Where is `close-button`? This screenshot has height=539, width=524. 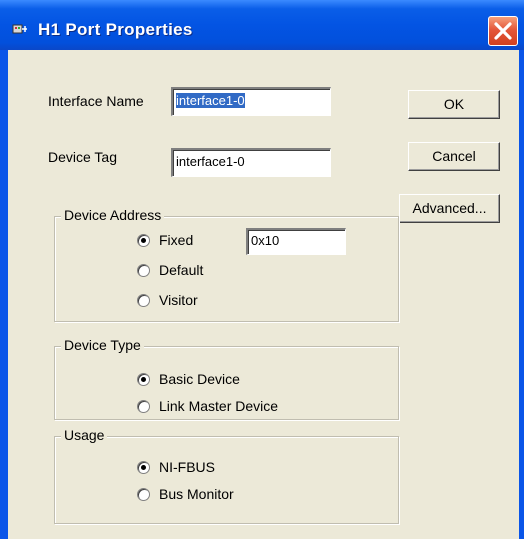
close-button is located at coordinates (503, 31).